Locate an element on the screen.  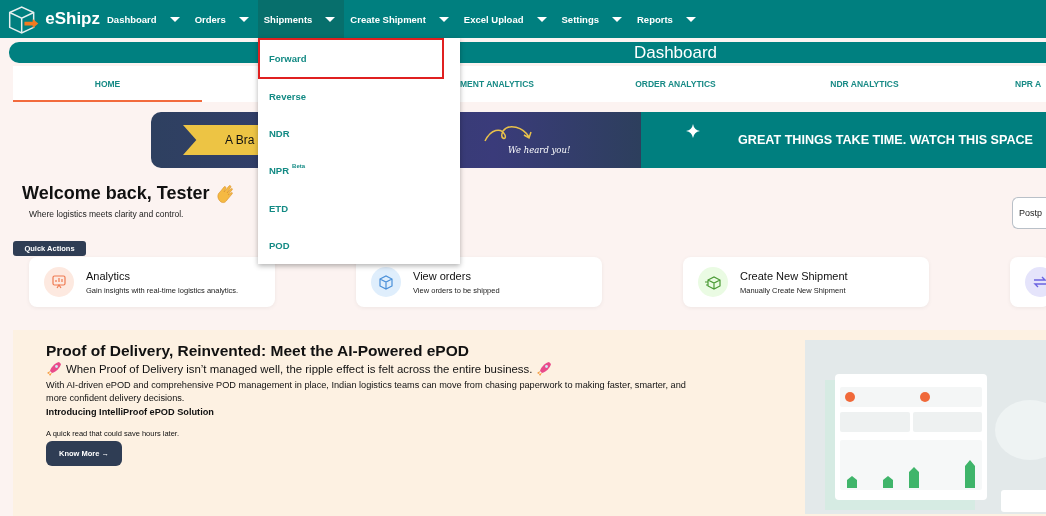
menu-item: Excel Upload is located at coordinates (506, 19).